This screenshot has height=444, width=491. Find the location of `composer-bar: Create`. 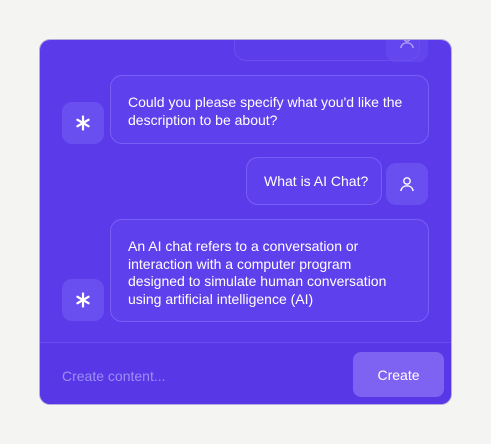

composer-bar: Create is located at coordinates (245, 373).